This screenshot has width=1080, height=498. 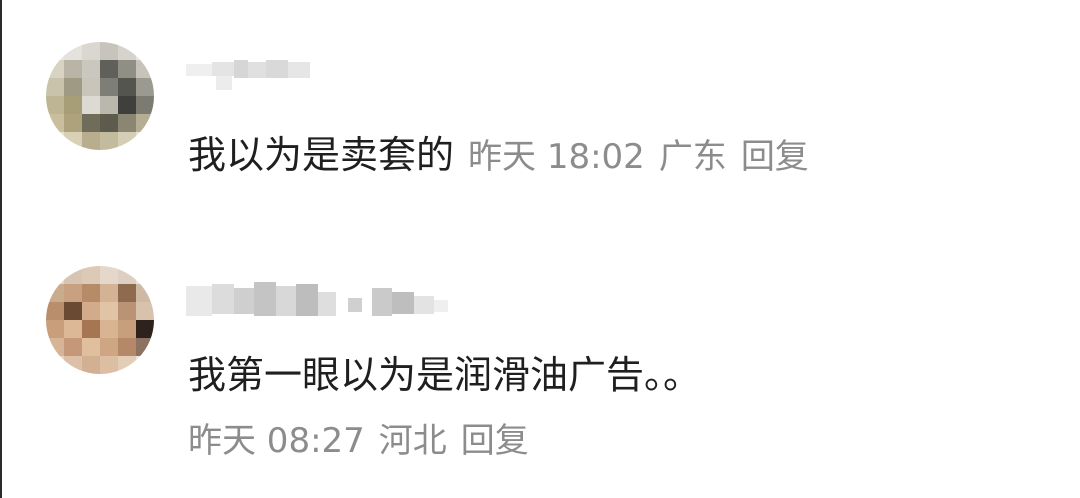 What do you see at coordinates (321, 155) in the screenshot?
I see `comment-text: 我以为是卖套的` at bounding box center [321, 155].